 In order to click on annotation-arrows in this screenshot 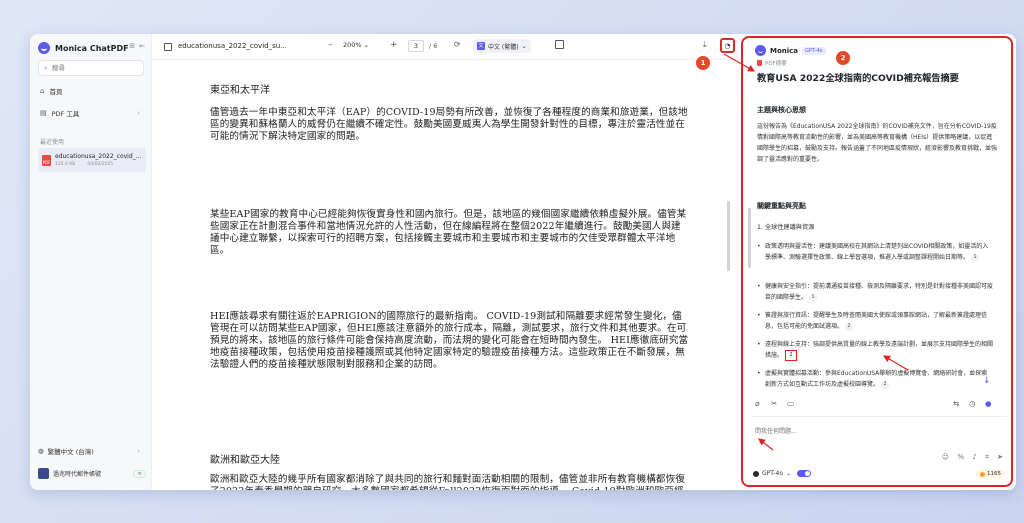, I will do `click(816, 252)`.